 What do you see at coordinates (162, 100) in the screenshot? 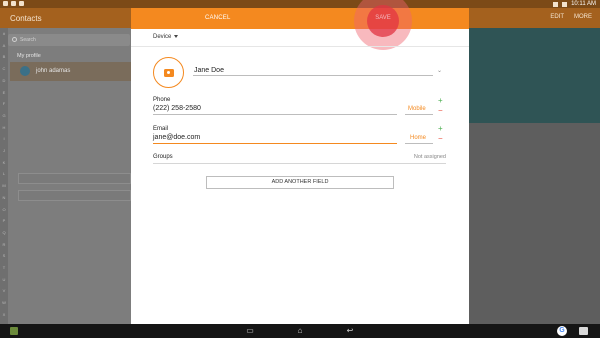
I see `phone-label: Phone` at bounding box center [162, 100].